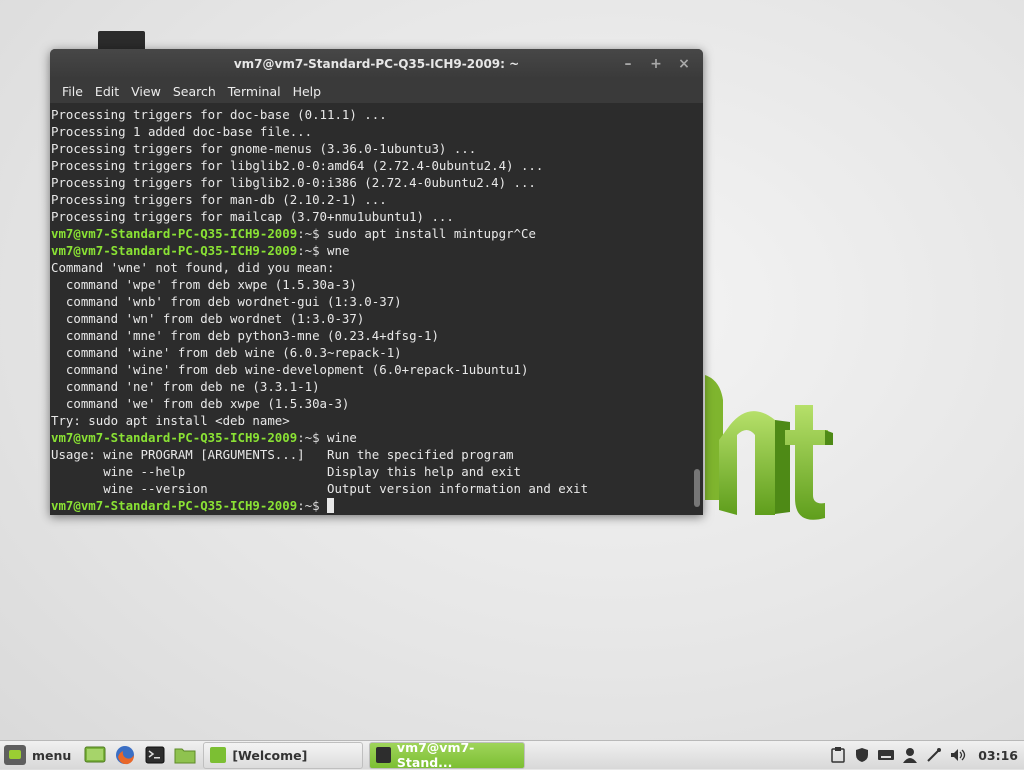 This screenshot has height=770, width=1024. I want to click on network-icon, so click(934, 755).